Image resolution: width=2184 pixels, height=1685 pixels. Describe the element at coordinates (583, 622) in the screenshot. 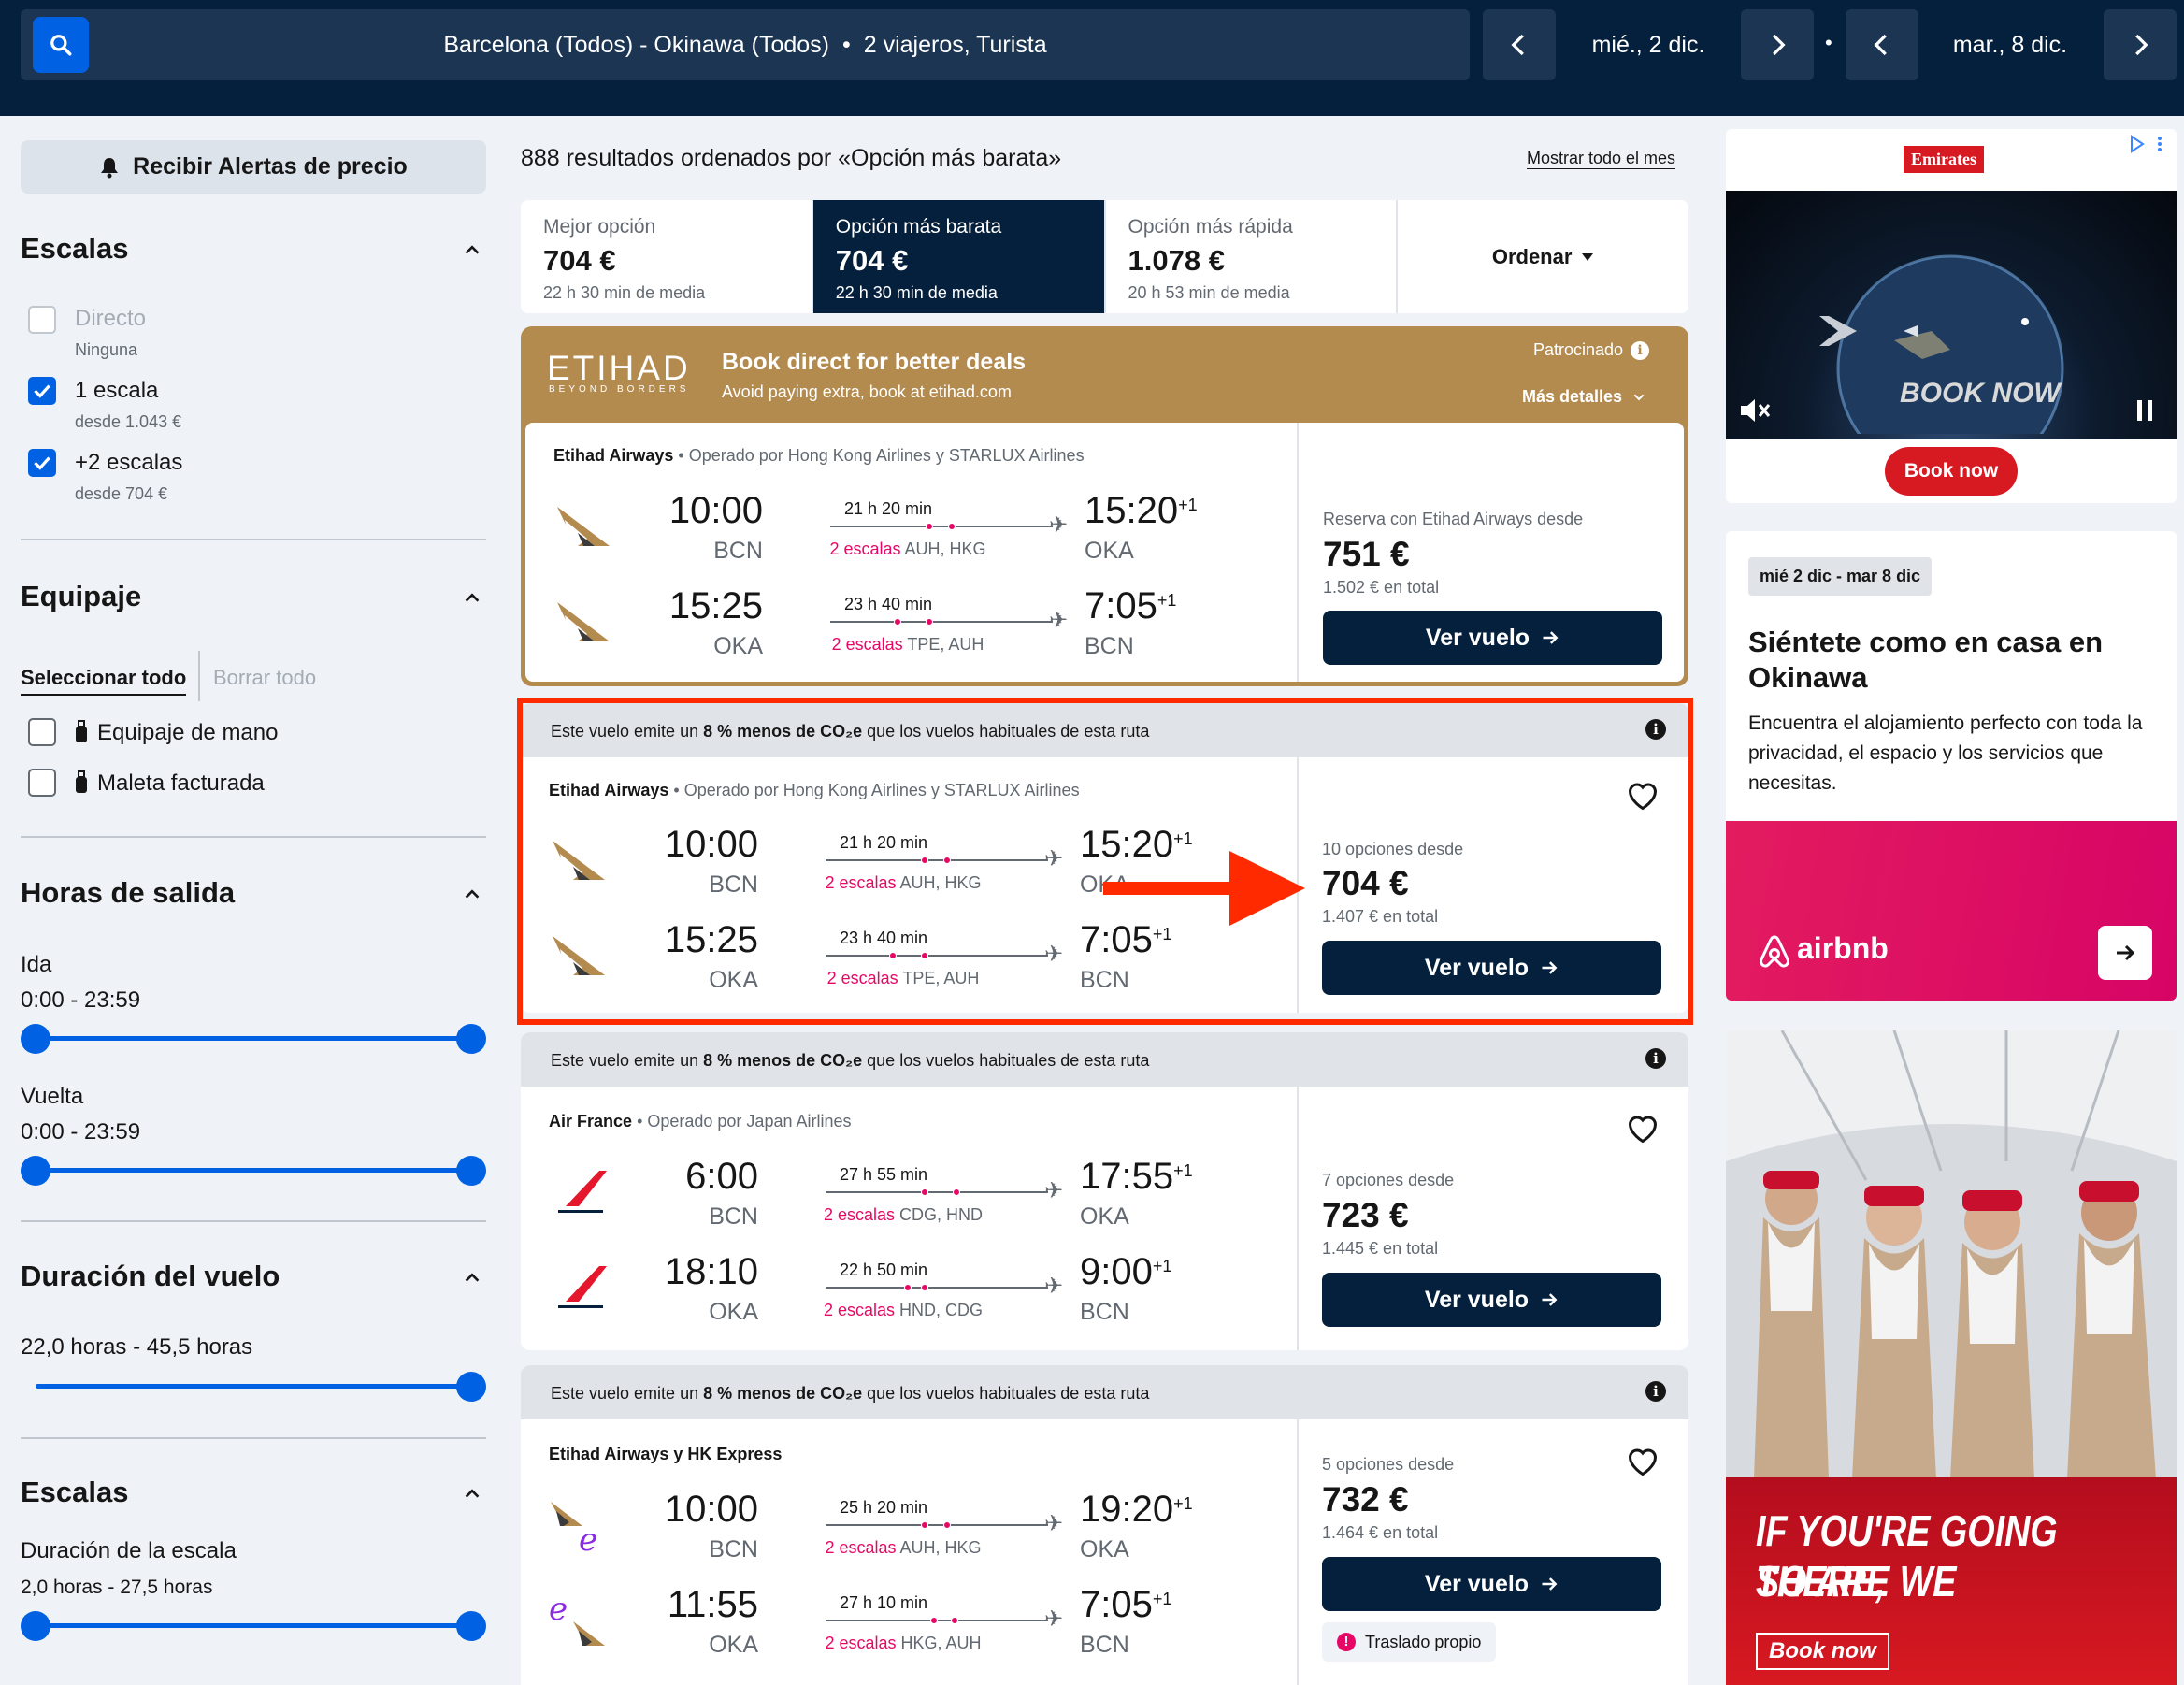

I see `etihad-tail-icon` at that location.